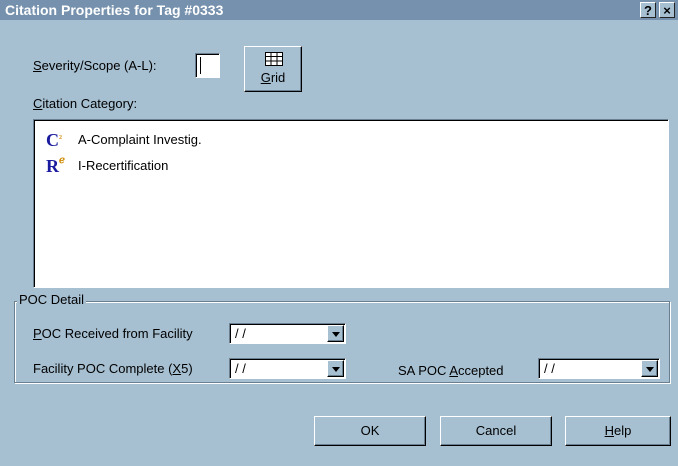 The image size is (678, 466). I want to click on ok-button: OK, so click(370, 431).